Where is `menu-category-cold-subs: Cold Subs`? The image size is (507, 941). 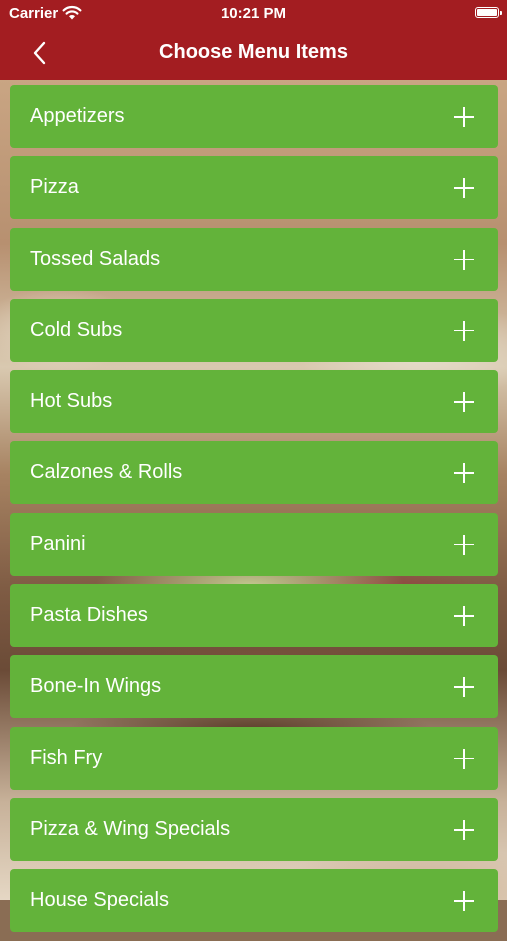
menu-category-cold-subs: Cold Subs is located at coordinates (254, 330).